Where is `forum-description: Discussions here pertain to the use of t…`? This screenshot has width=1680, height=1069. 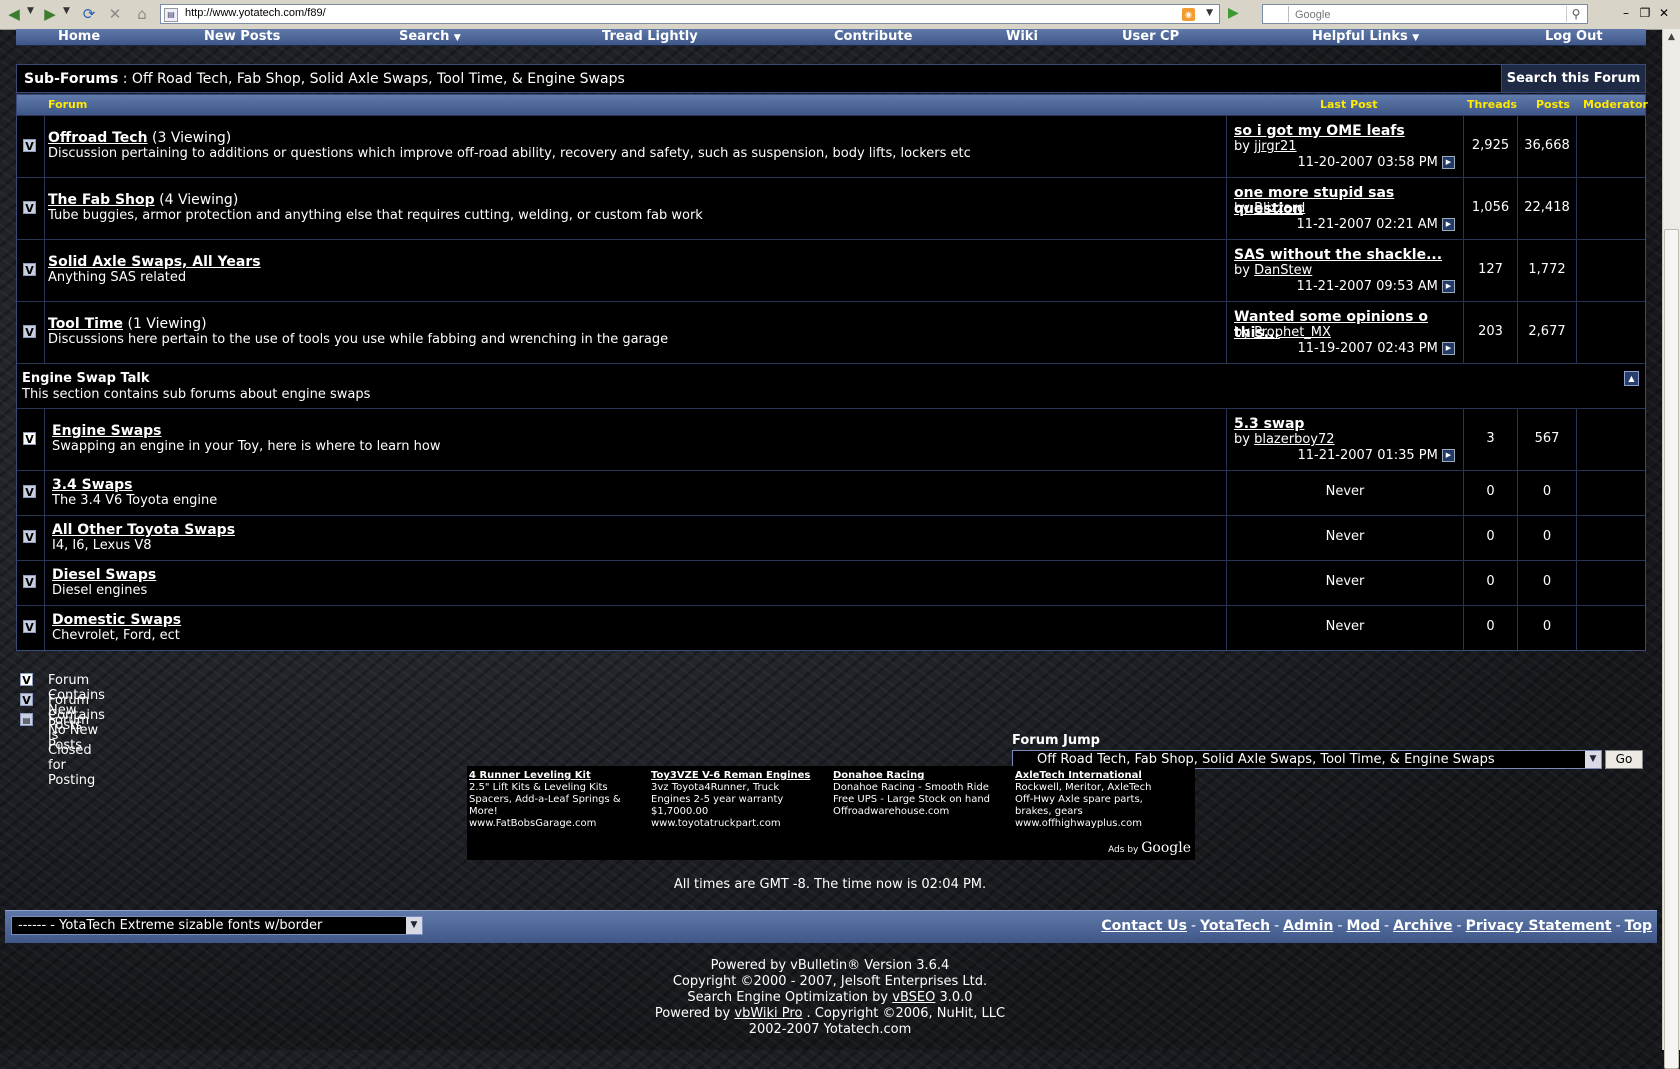
forum-description: Discussions here pertain to the use of t… is located at coordinates (358, 339).